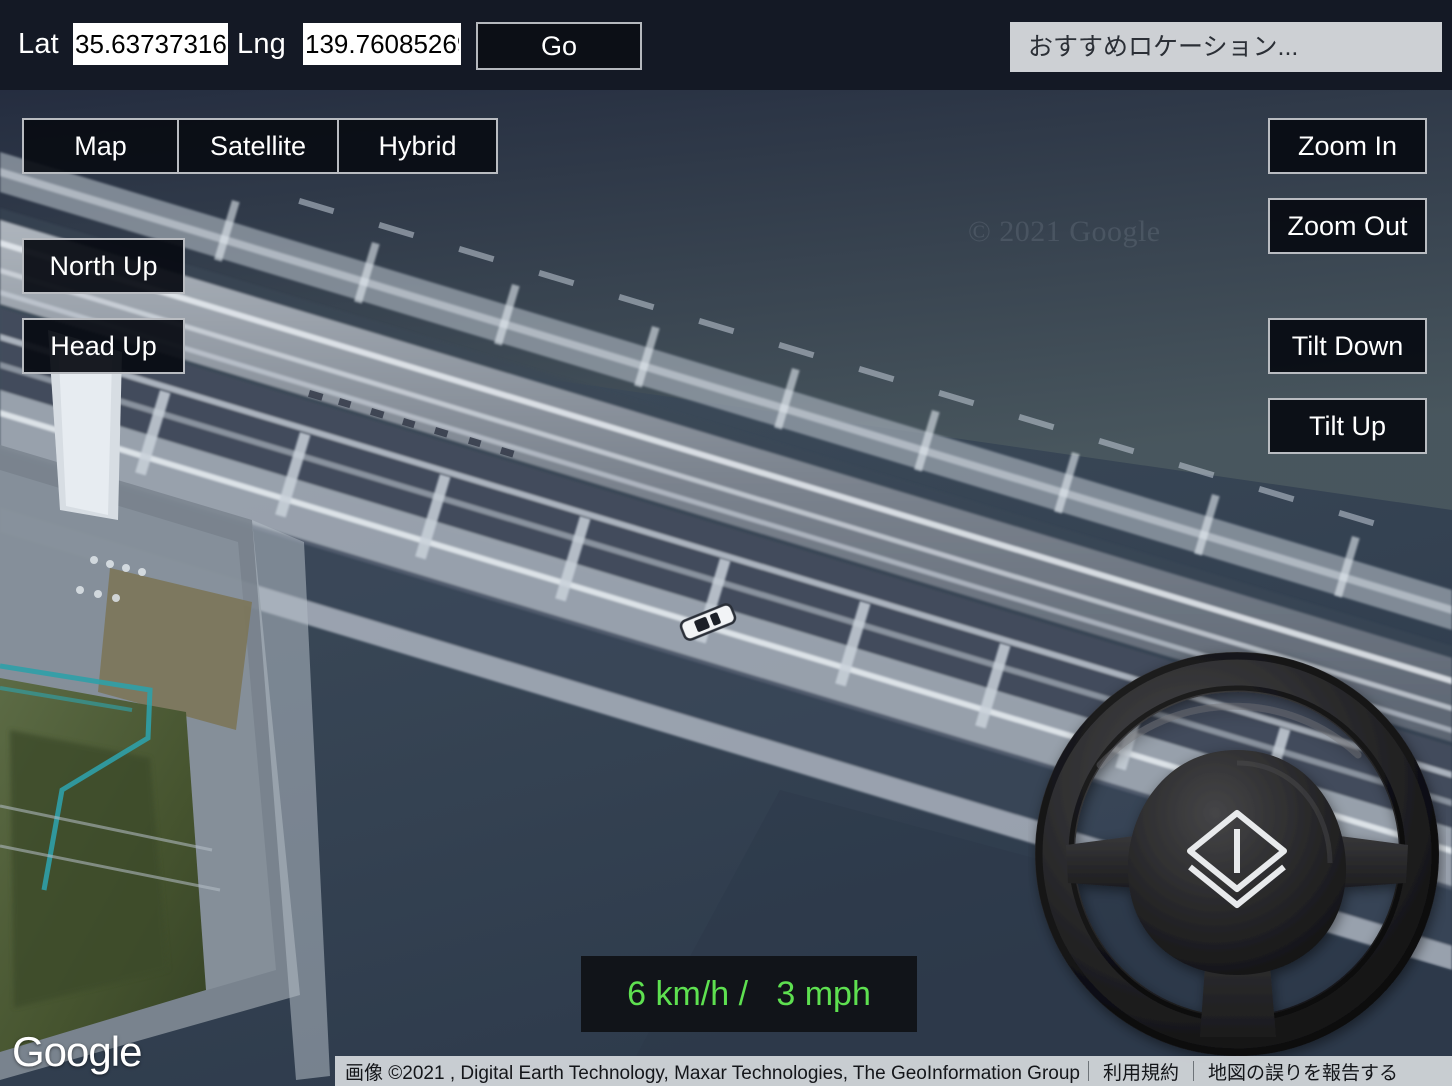  I want to click on report-map-error-link: 地図の誤りを報告する, so click(1303, 1071).